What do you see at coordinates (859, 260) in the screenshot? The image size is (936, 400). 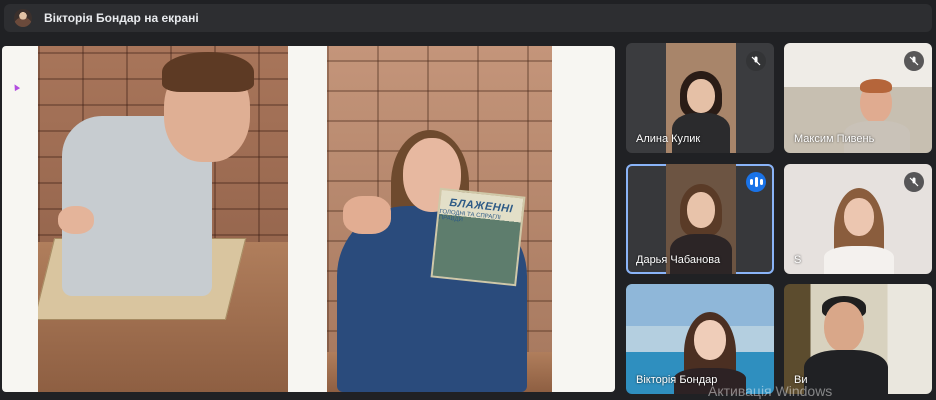 I see `participant-body` at bounding box center [859, 260].